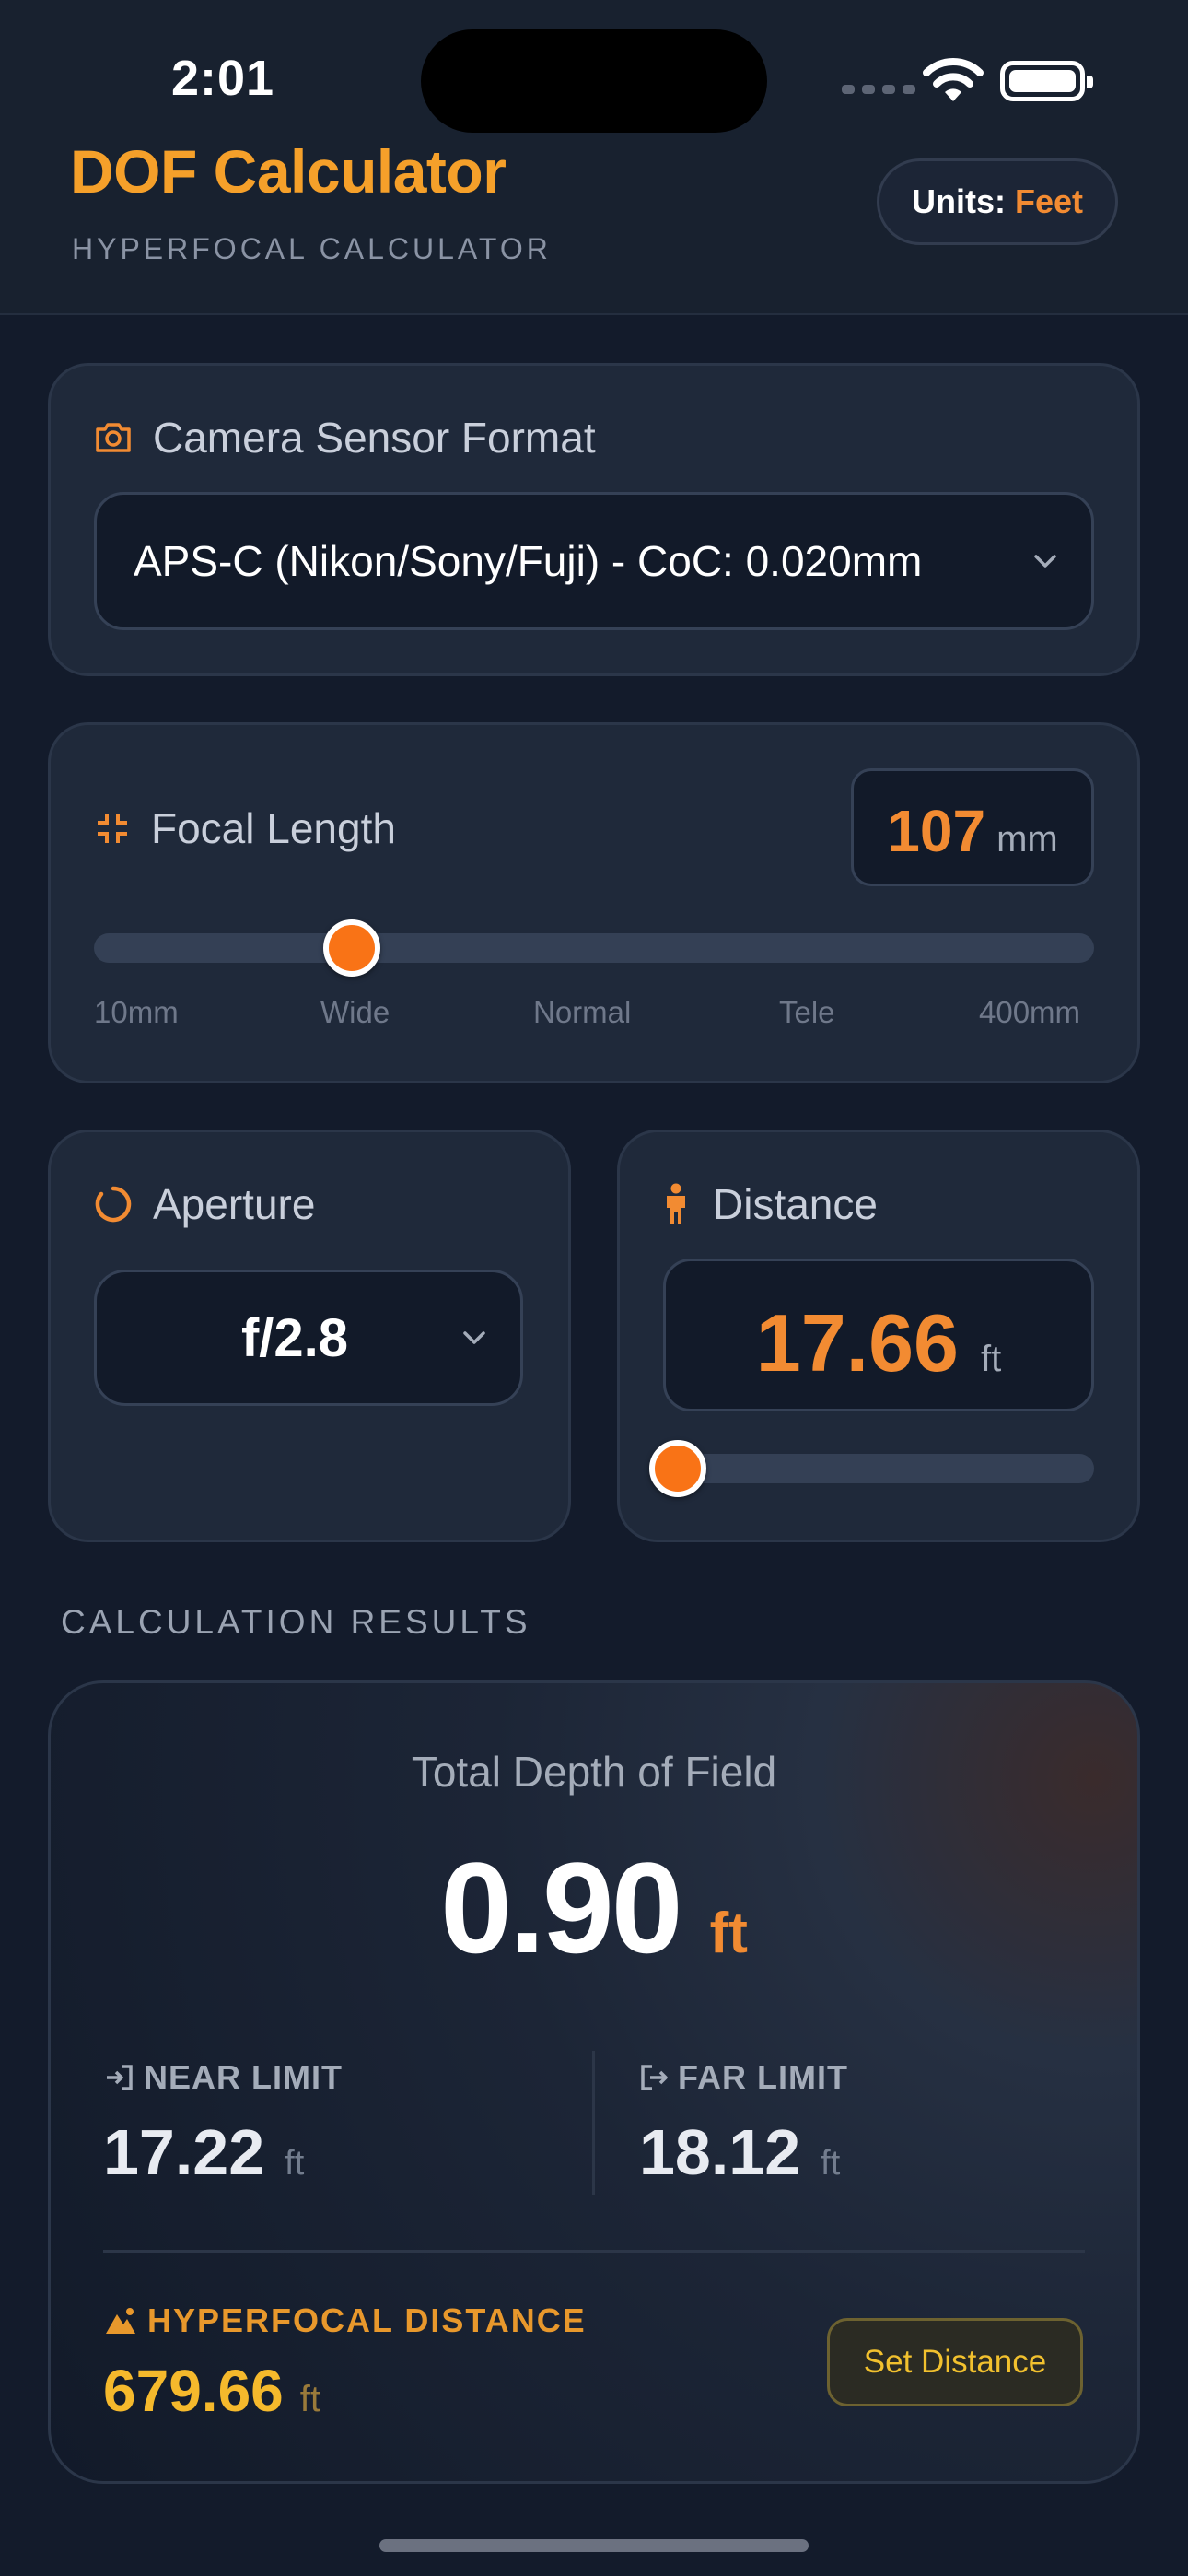 This screenshot has height=2576, width=1188. I want to click on aperture-value: f/2.8, so click(294, 1337).